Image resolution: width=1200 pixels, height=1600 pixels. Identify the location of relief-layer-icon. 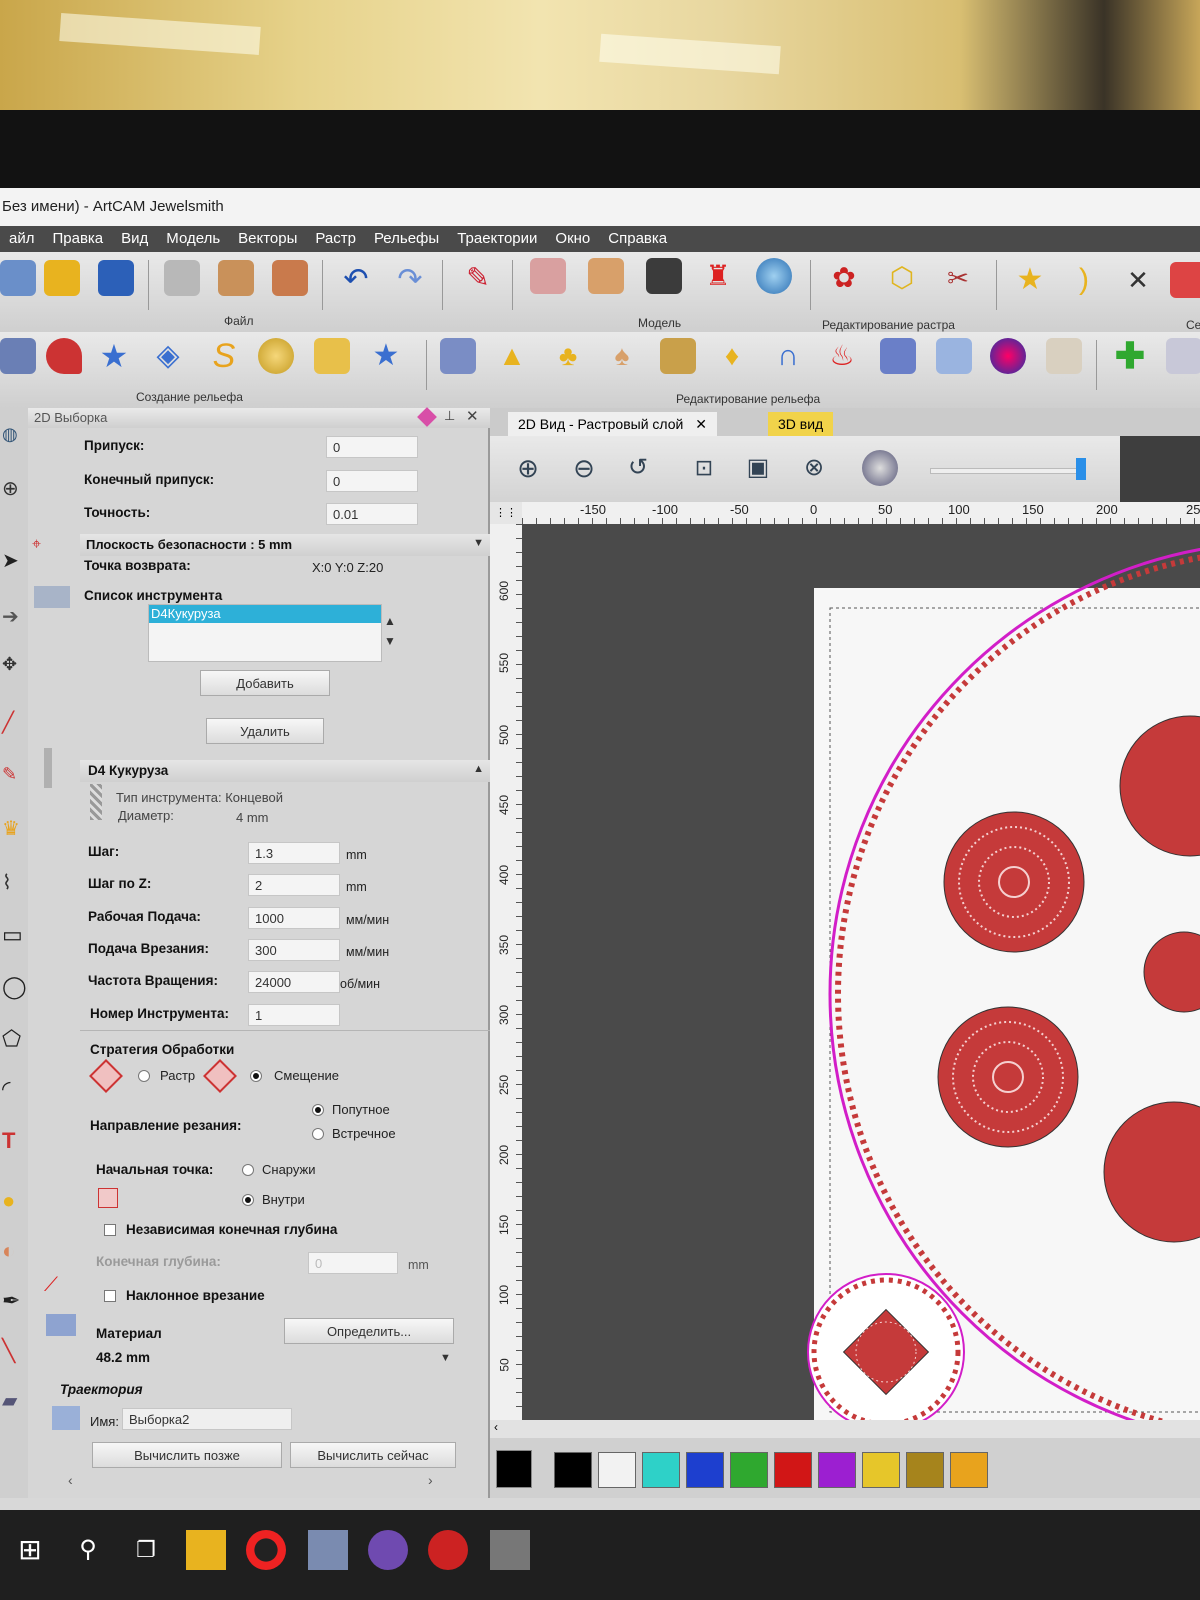
(1183, 356).